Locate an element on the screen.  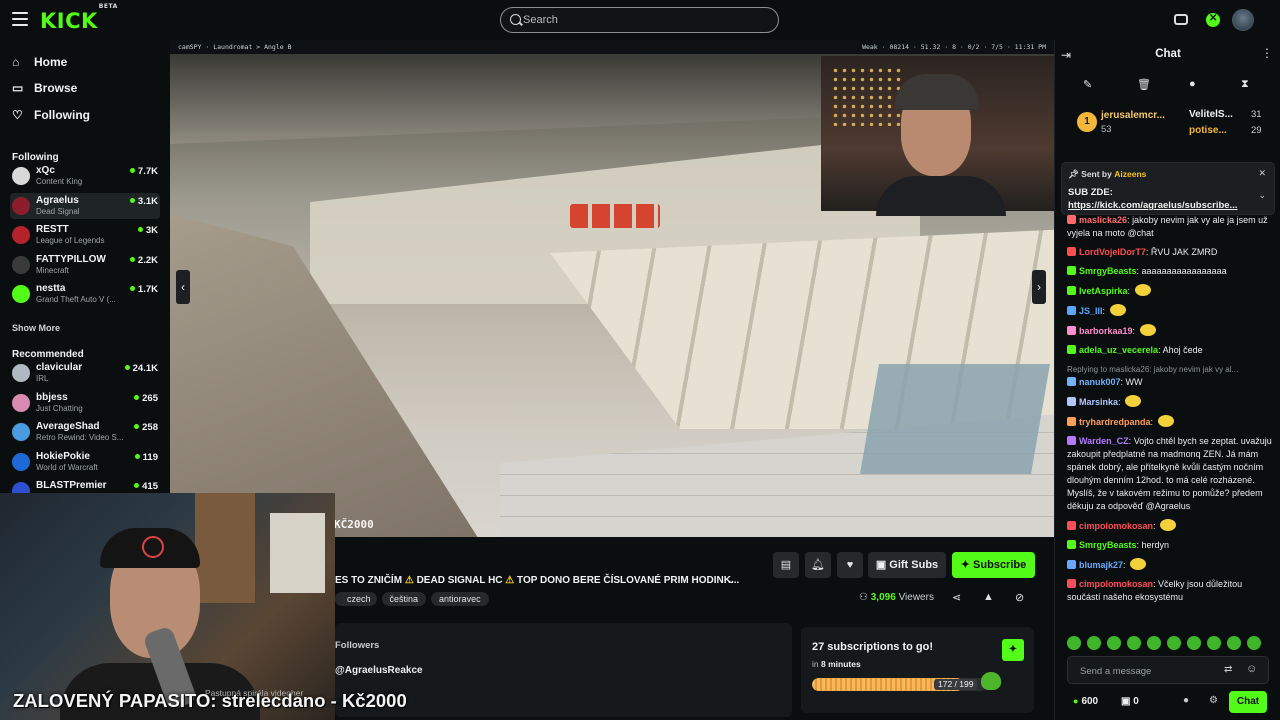
subscribe-button: ✦ Subscribe is located at coordinates (993, 565).